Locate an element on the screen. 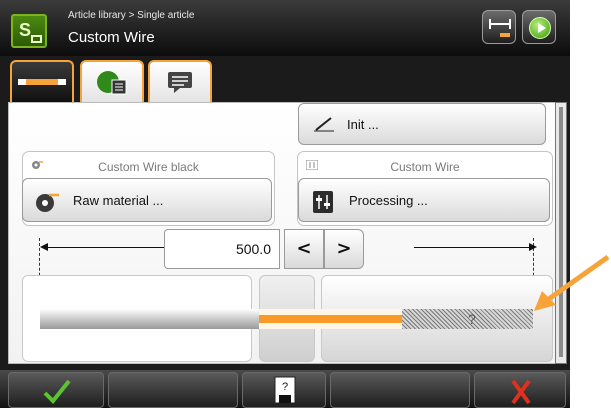 Image resolution: width=611 pixels, height=408 pixels. wire-insulation-segment is located at coordinates (150, 319).